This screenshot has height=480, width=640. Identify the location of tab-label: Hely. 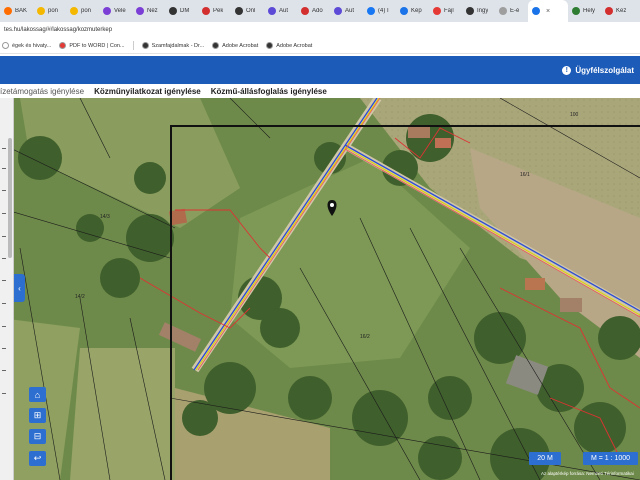
(589, 11).